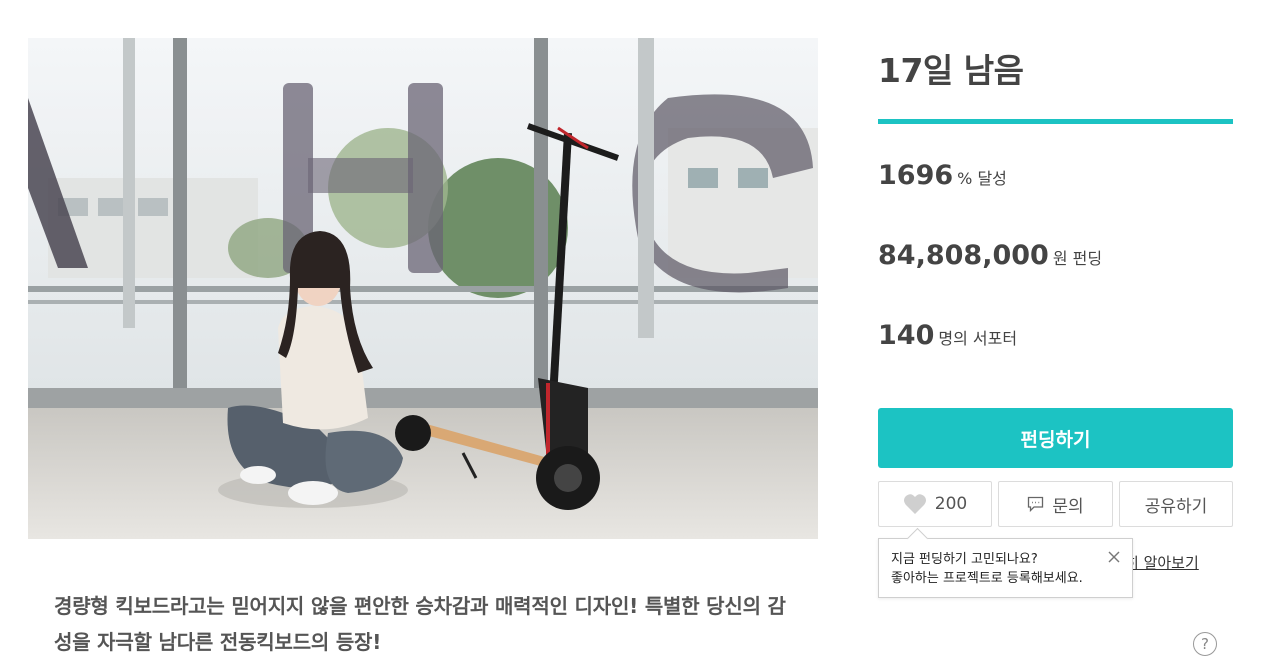 The width and height of the screenshot is (1270, 665). I want to click on achievement-rate-value: 1696, so click(916, 175).